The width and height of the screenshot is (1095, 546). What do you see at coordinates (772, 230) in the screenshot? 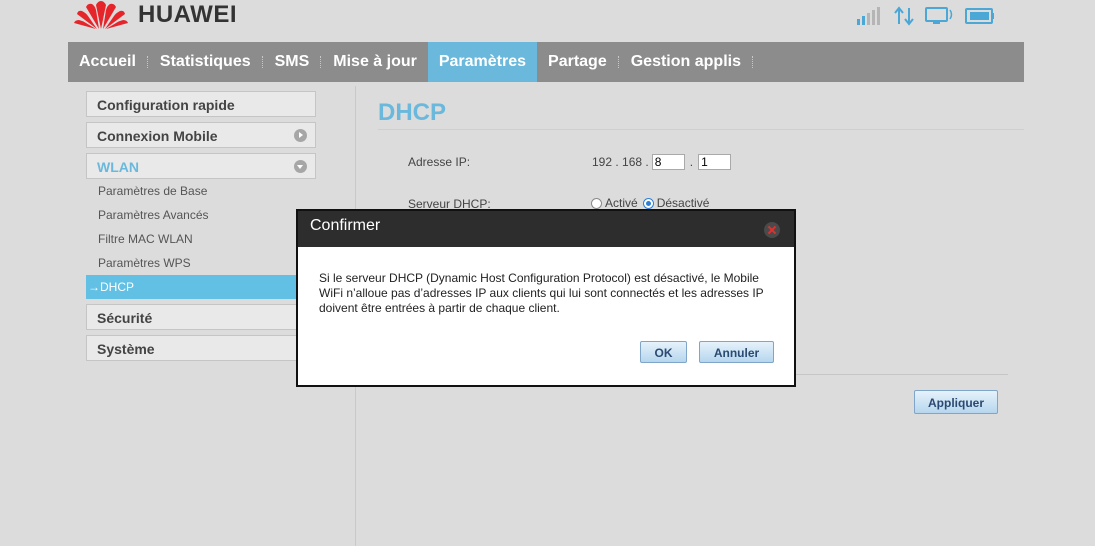
I see `close-icon` at bounding box center [772, 230].